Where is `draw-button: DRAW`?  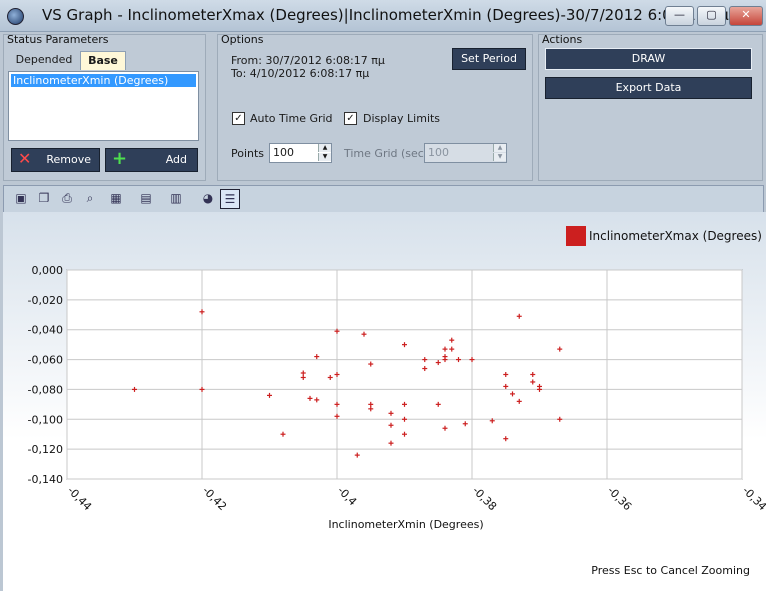 draw-button: DRAW is located at coordinates (648, 59).